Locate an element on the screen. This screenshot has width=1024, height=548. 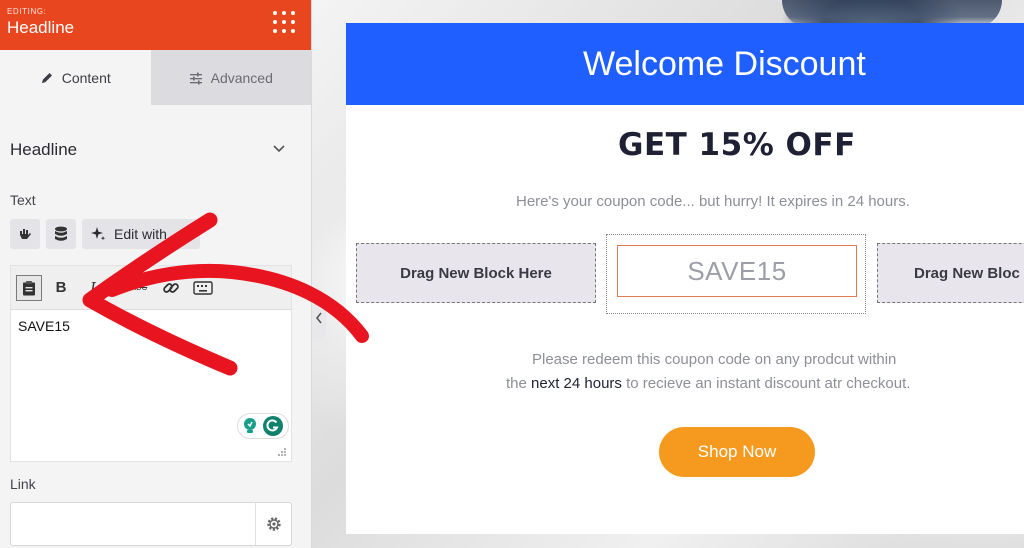
link-icon is located at coordinates (171, 287).